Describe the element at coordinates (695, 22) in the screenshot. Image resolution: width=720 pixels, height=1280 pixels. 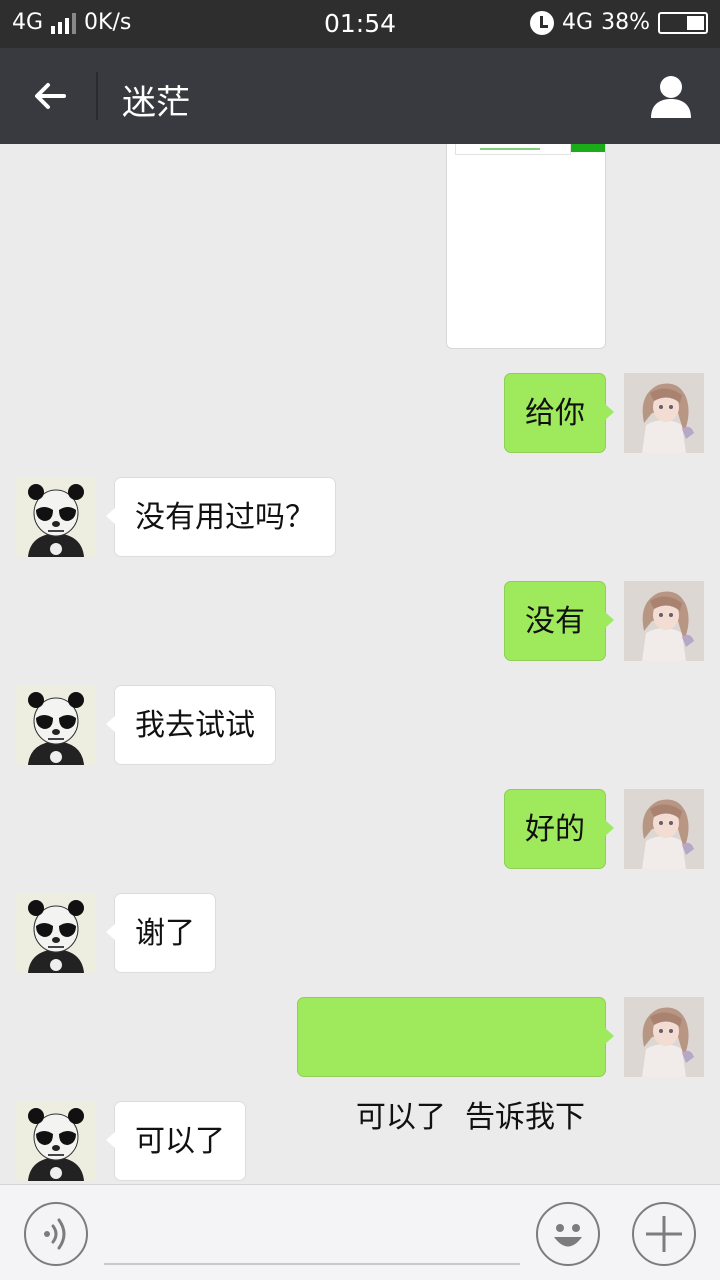
I see `battery-fill` at that location.